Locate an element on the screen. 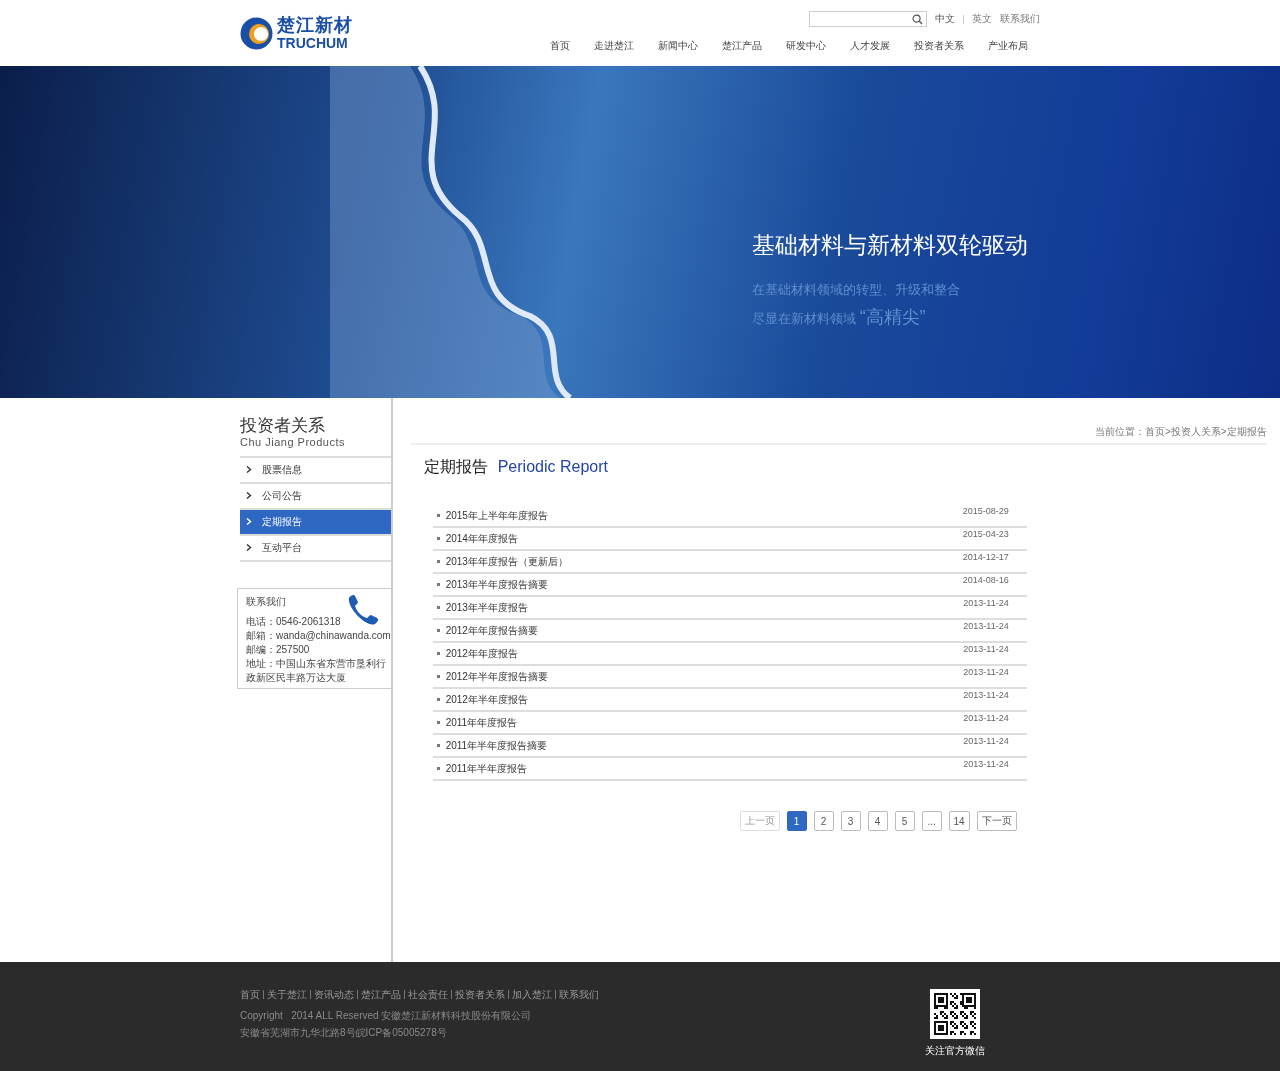 The height and width of the screenshot is (1071, 1280). report-link: 2014年年度报告 is located at coordinates (475, 538).